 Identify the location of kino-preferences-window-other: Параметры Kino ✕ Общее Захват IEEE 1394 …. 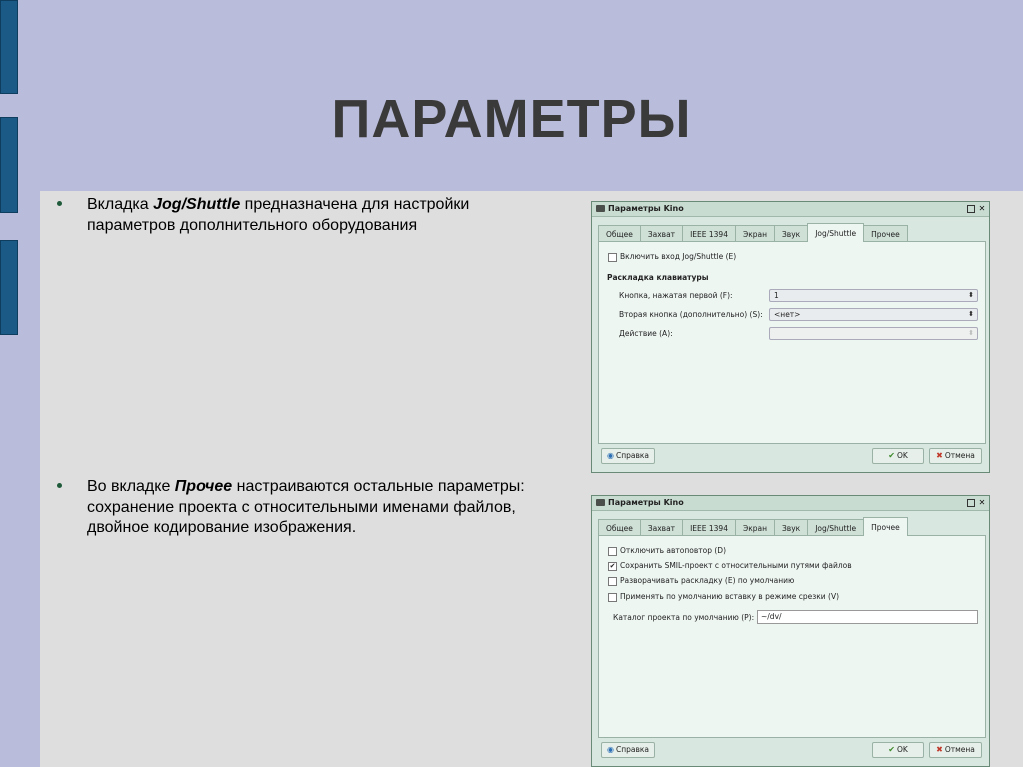
(790, 631).